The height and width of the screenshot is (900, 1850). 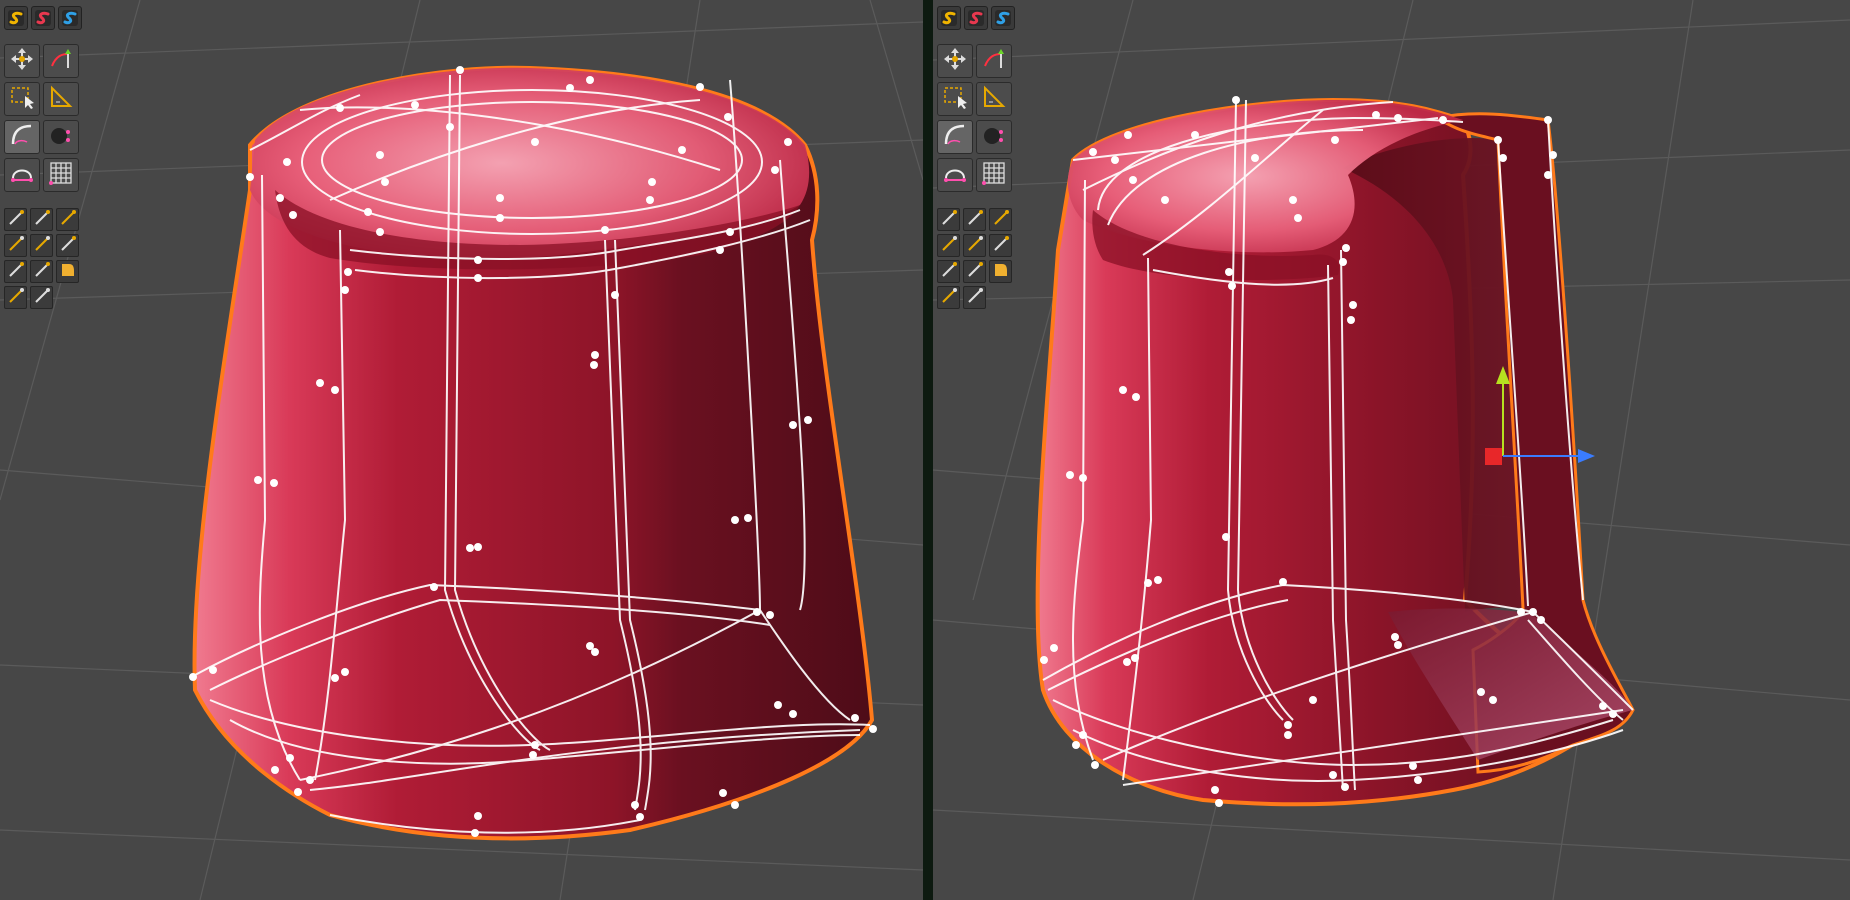 I want to click on blend-tool-icon, so click(x=1001, y=246).